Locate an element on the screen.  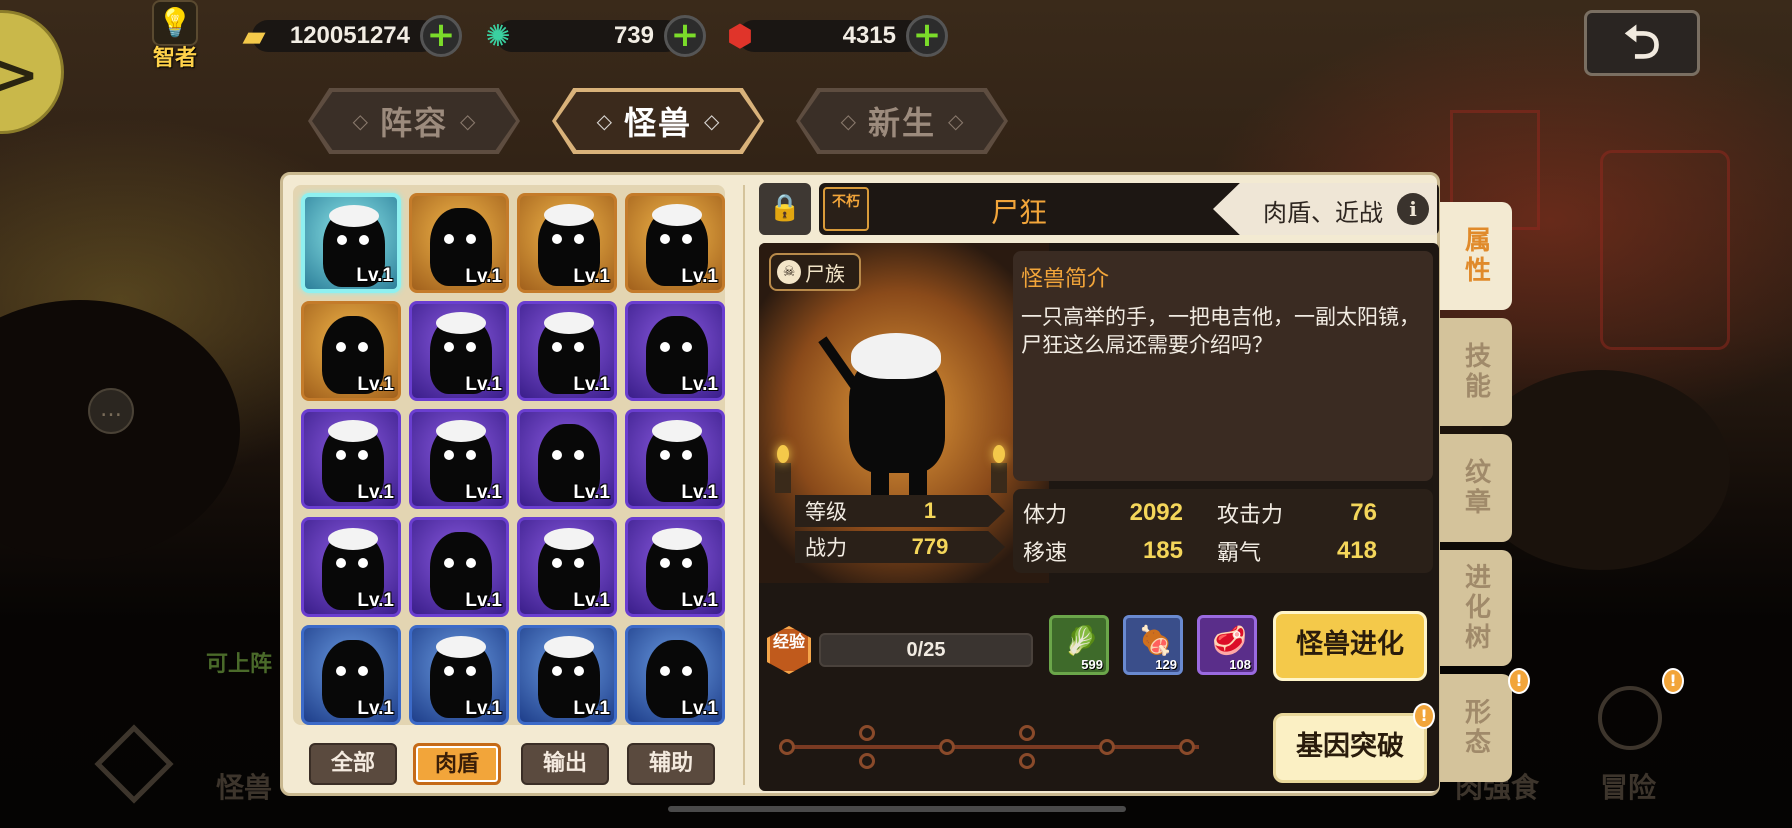
tab-attributes: 属性 is located at coordinates (1476, 256).